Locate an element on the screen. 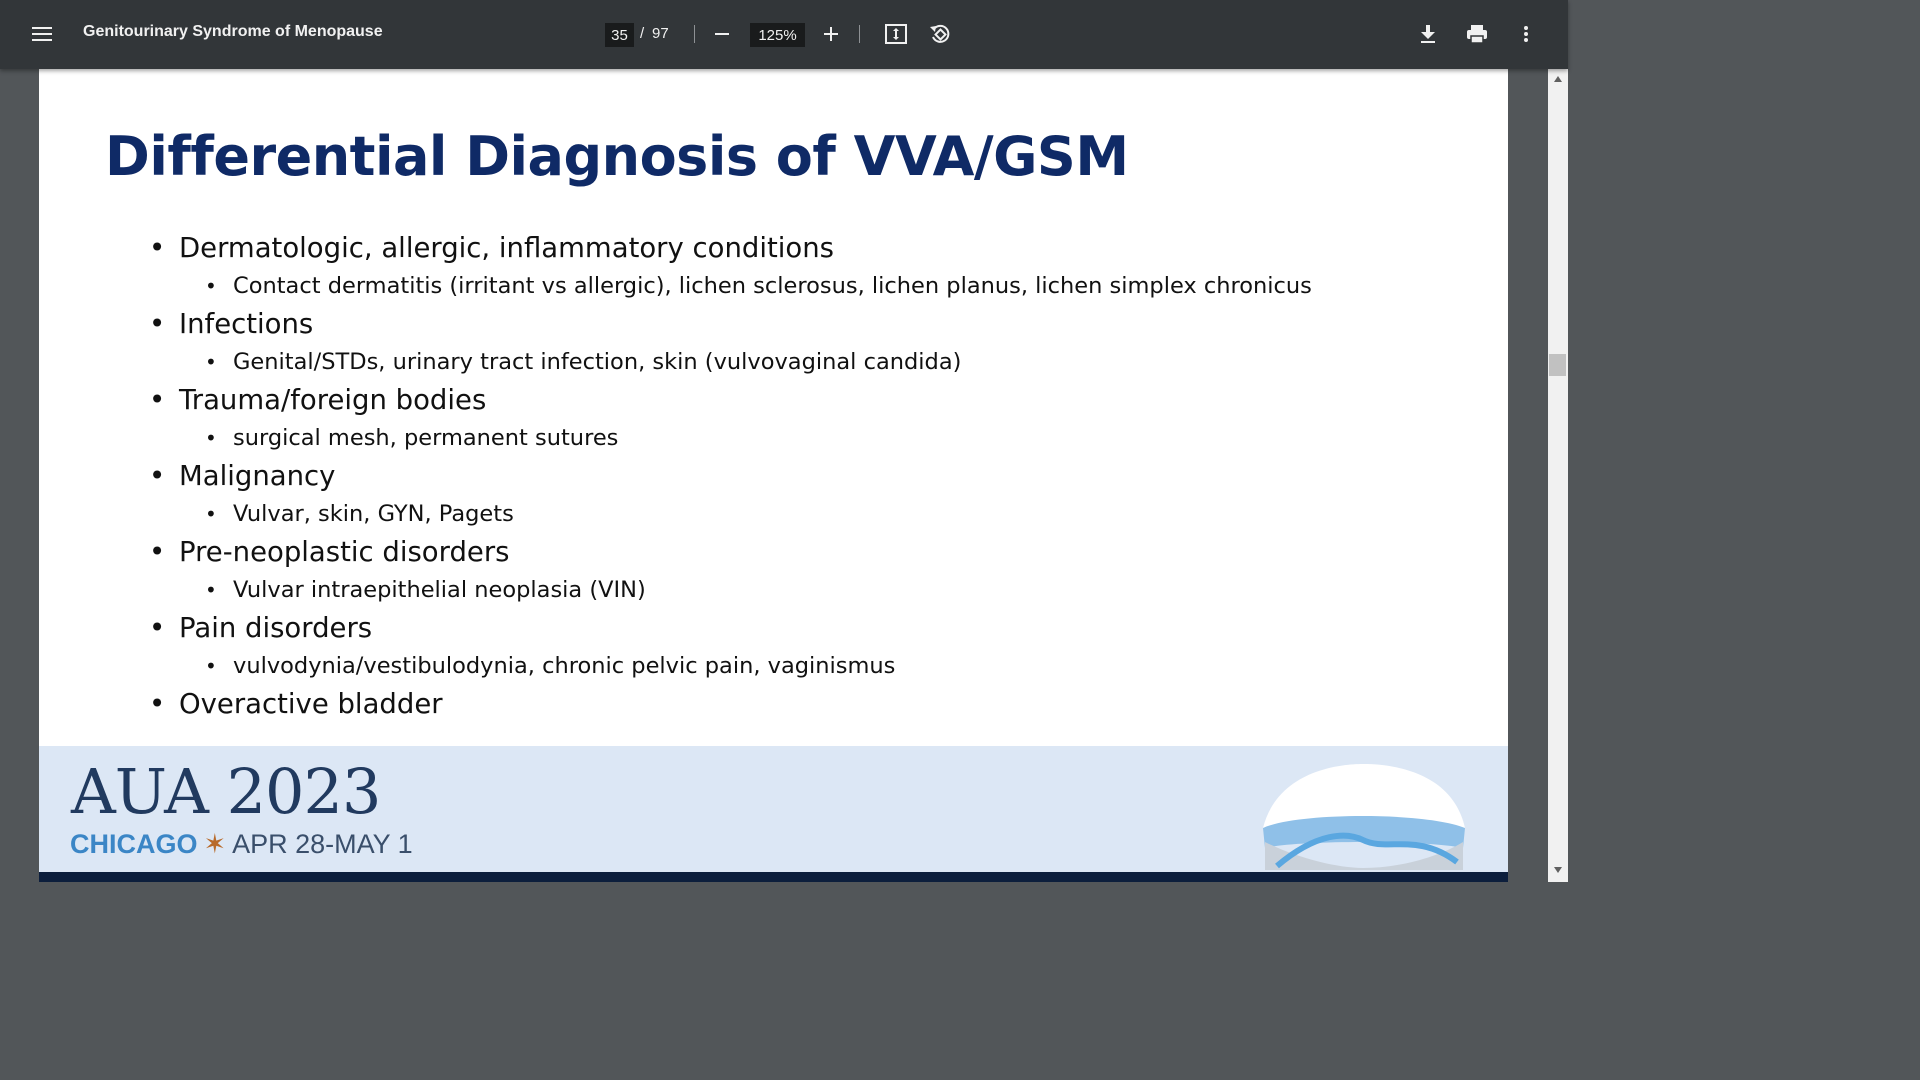  sub-bullet-item: Vulvar, skin, GYN, Pagets is located at coordinates (758, 514).